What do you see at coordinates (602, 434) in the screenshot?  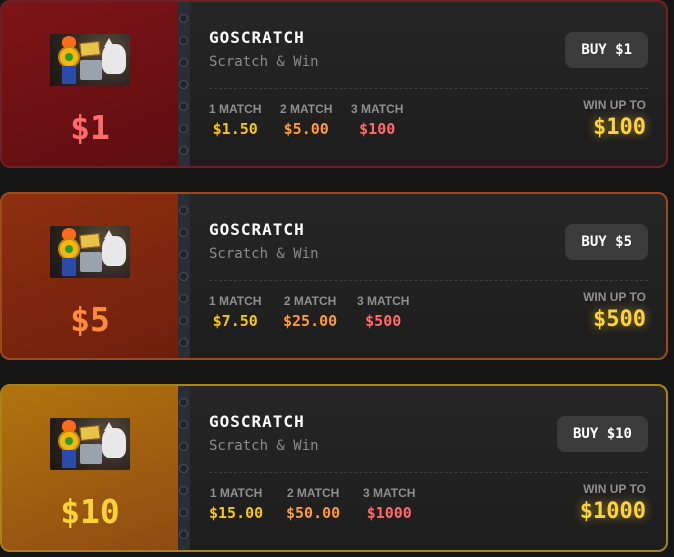 I see `buy-button: BUY $10` at bounding box center [602, 434].